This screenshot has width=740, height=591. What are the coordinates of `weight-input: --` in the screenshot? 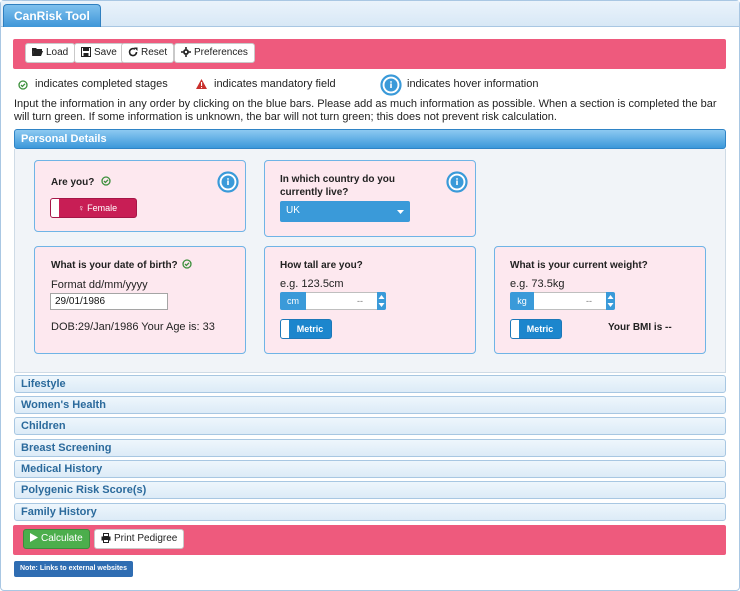 It's located at (570, 301).